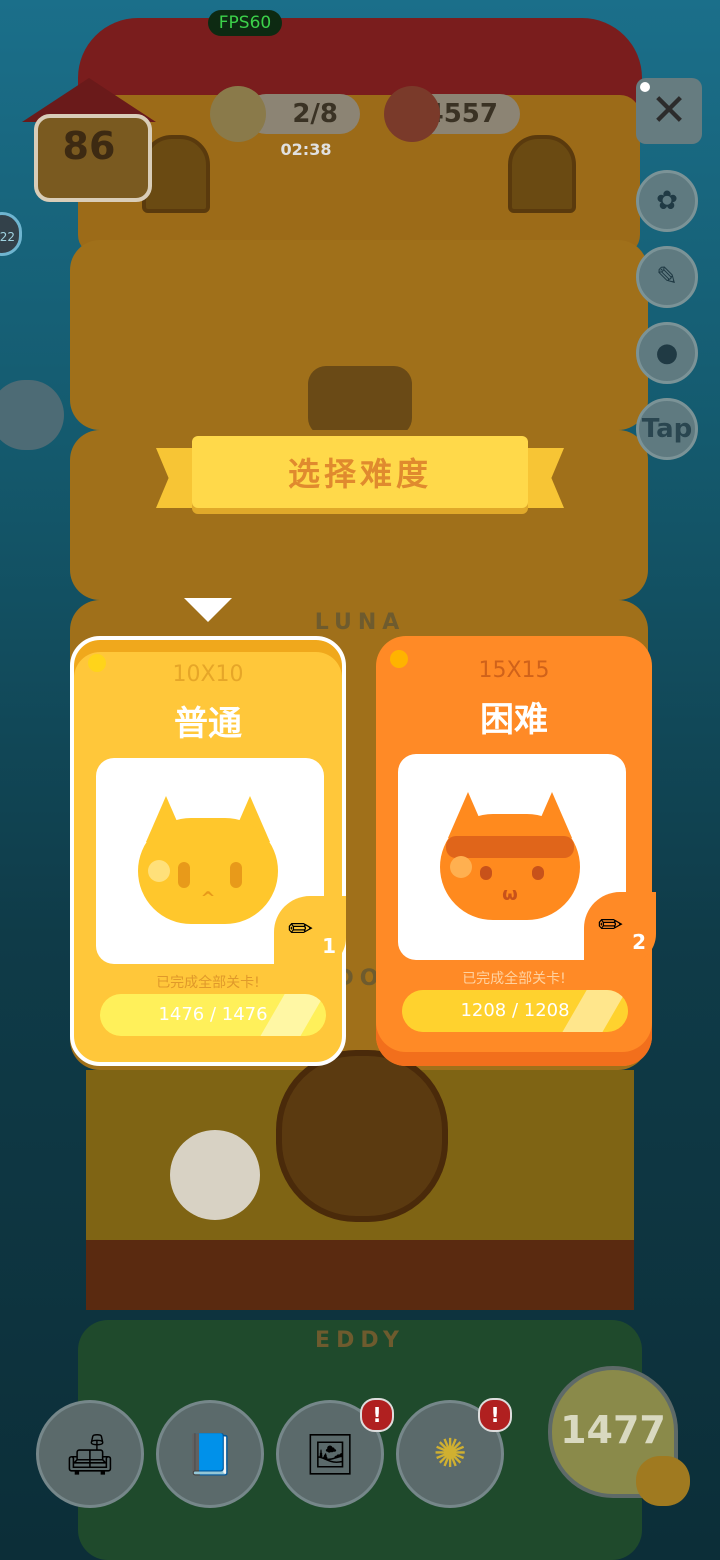 This screenshot has height=1560, width=720. Describe the element at coordinates (510, 847) in the screenshot. I see `cat-headband` at that location.